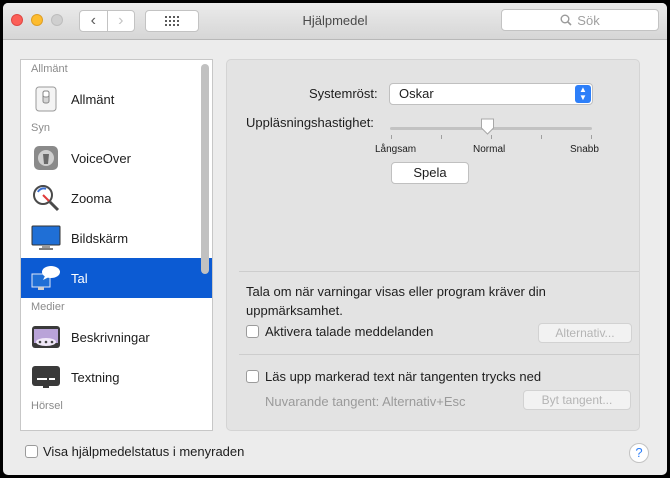 The image size is (670, 478). I want to click on display-icon, so click(46, 238).